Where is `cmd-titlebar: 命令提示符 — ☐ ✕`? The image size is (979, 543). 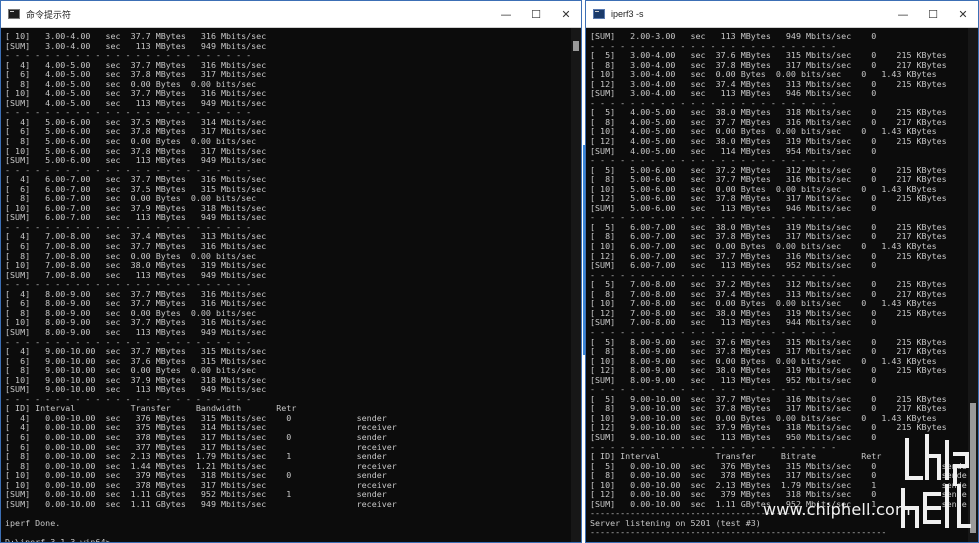 cmd-titlebar: 命令提示符 — ☐ ✕ is located at coordinates (291, 14).